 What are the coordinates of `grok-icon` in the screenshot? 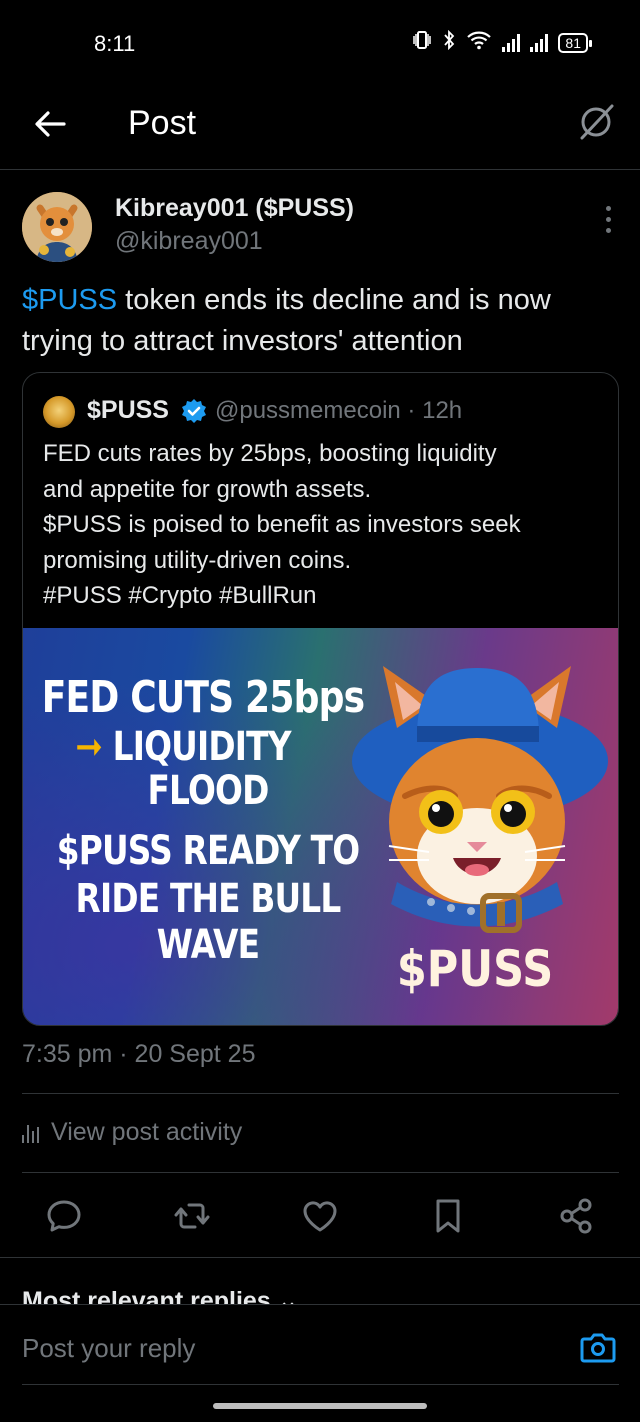 It's located at (597, 122).